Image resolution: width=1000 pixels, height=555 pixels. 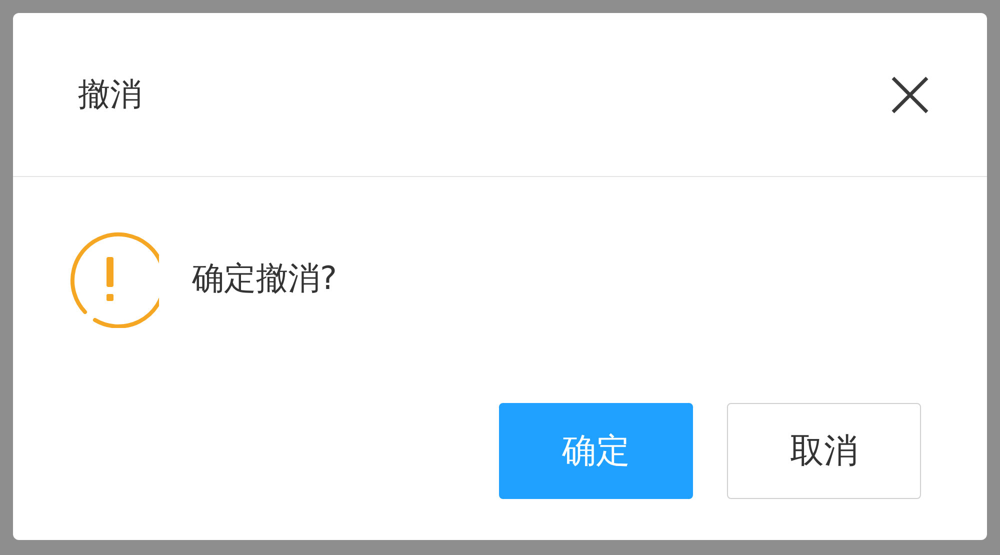 I want to click on dialog-title: 撤消, so click(x=110, y=94).